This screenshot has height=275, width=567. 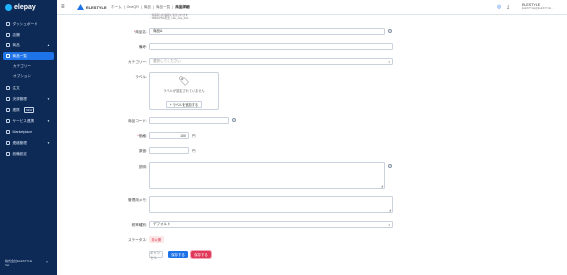 What do you see at coordinates (142, 151) in the screenshot?
I see `cost-label: 原価:` at bounding box center [142, 151].